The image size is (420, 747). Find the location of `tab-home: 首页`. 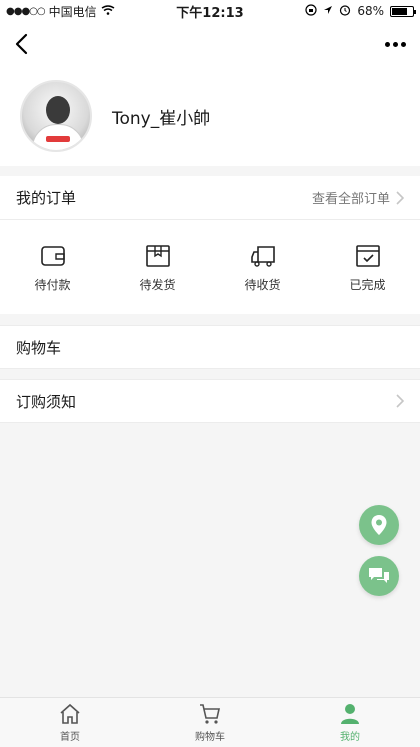

tab-home: 首页 is located at coordinates (70, 722).